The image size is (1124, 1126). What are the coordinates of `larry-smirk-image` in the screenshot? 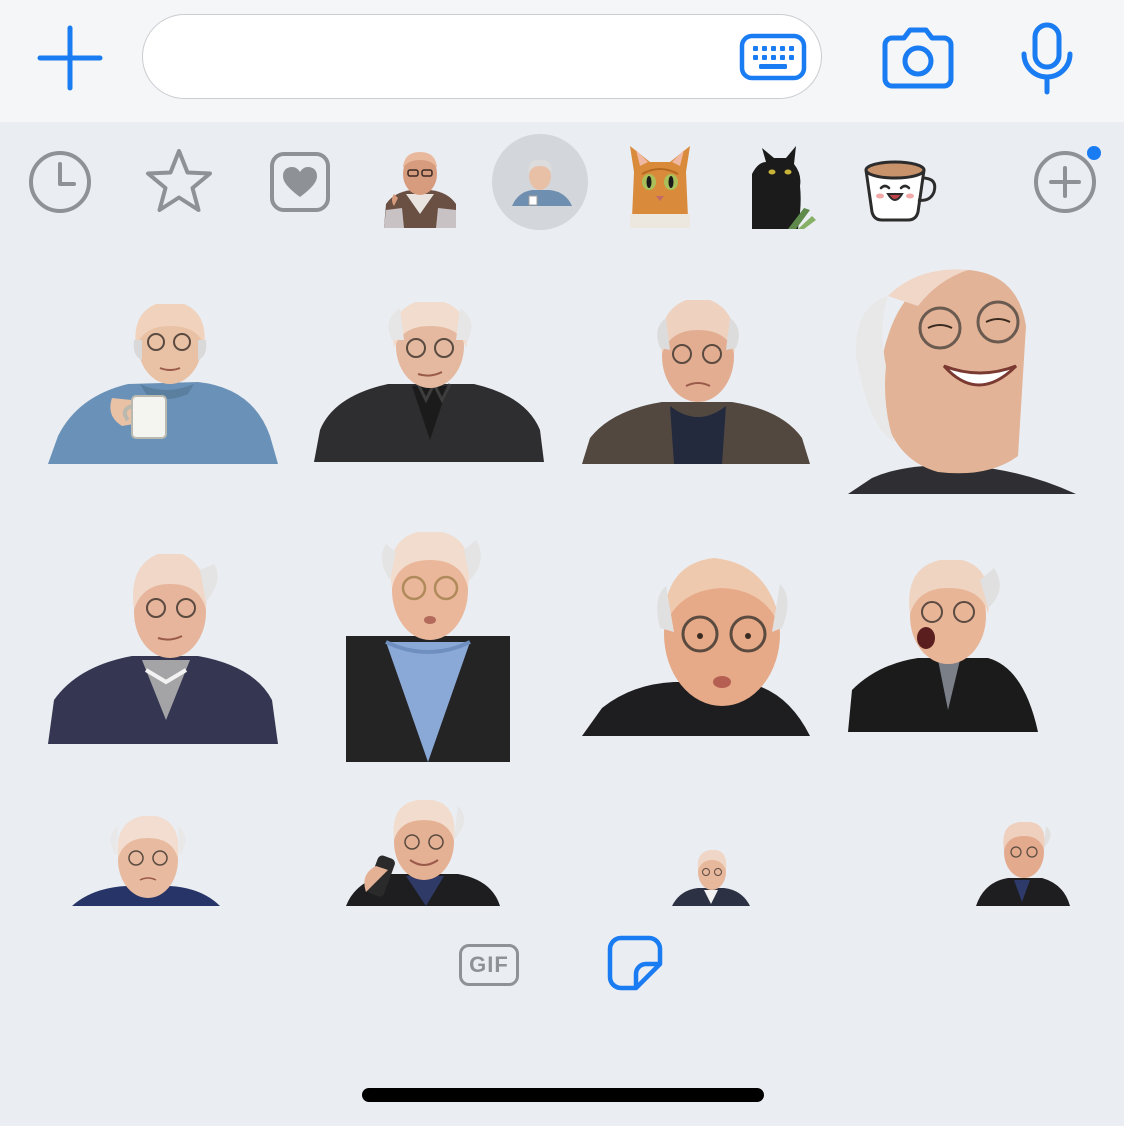 It's located at (429, 382).